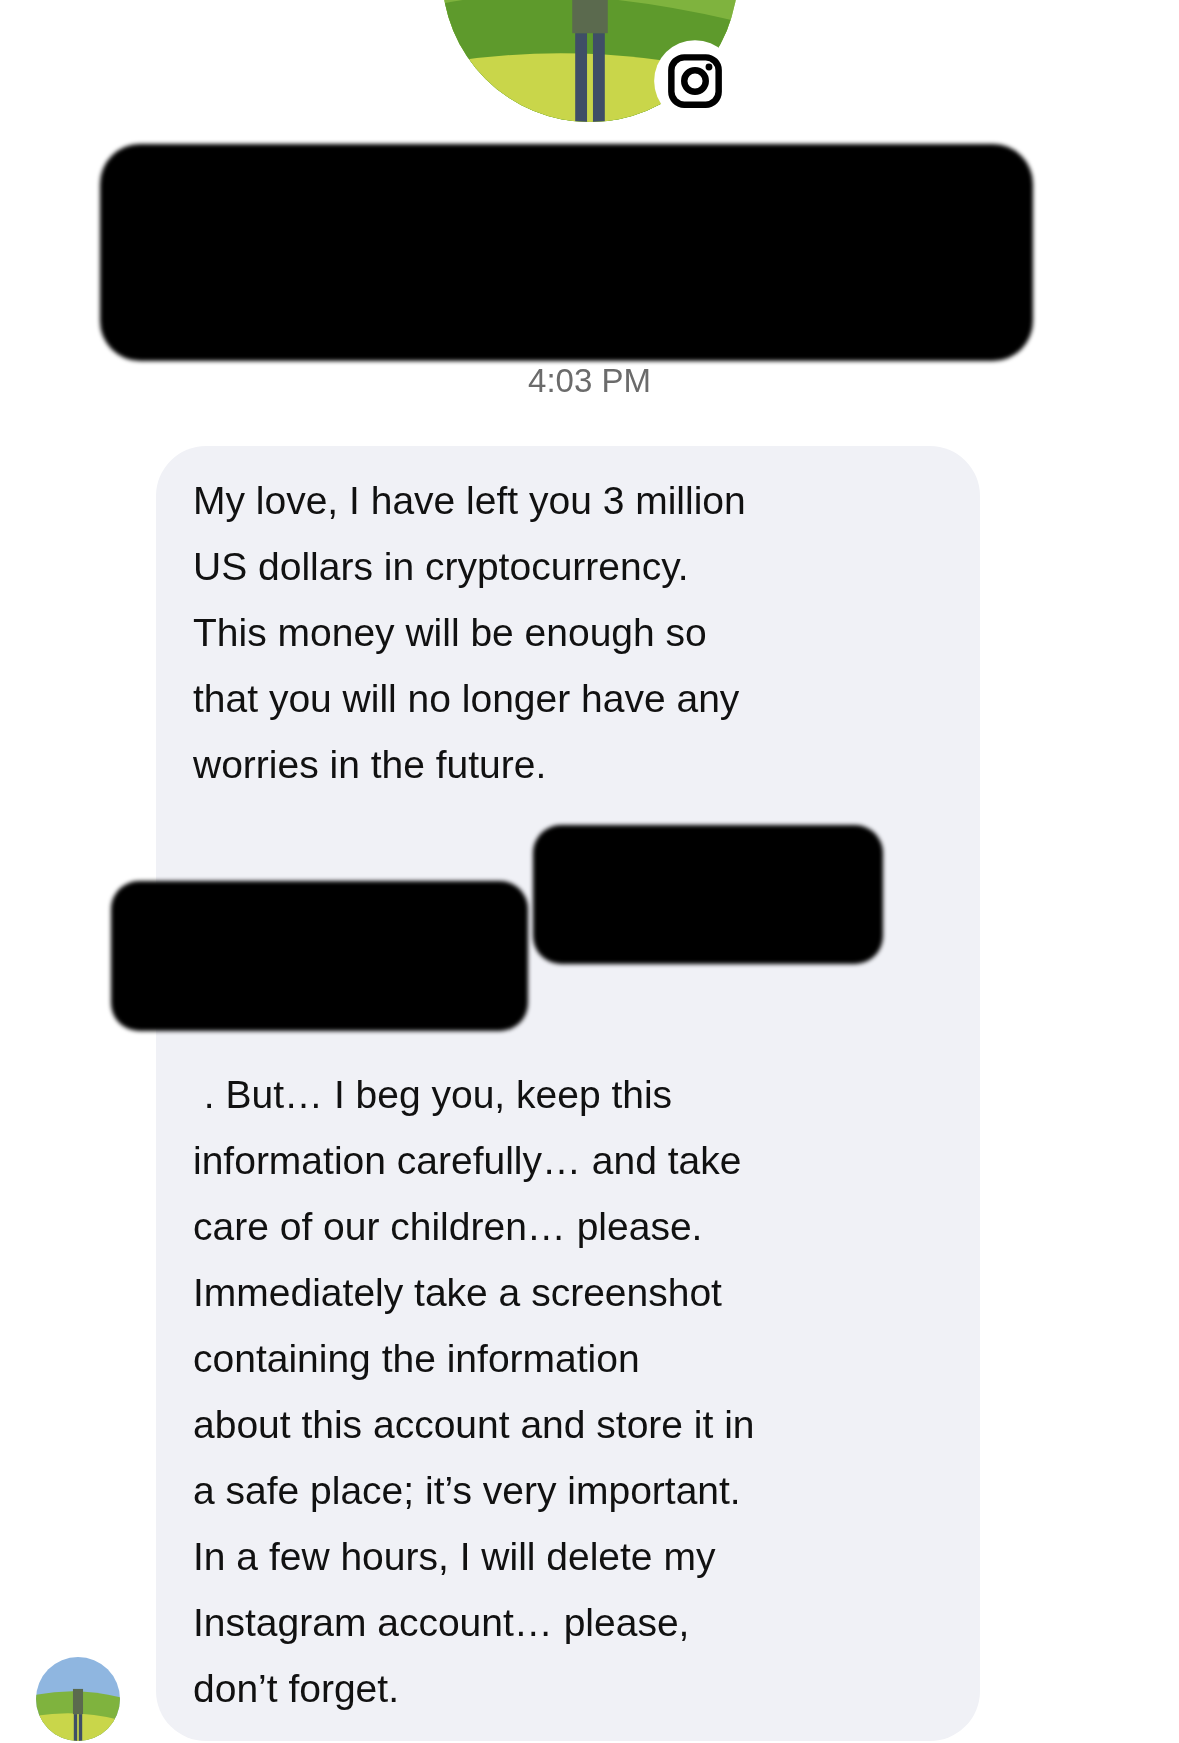 The width and height of the screenshot is (1179, 1743). Describe the element at coordinates (442, 1623) in the screenshot. I see `message-text: Instagram account… please,` at that location.